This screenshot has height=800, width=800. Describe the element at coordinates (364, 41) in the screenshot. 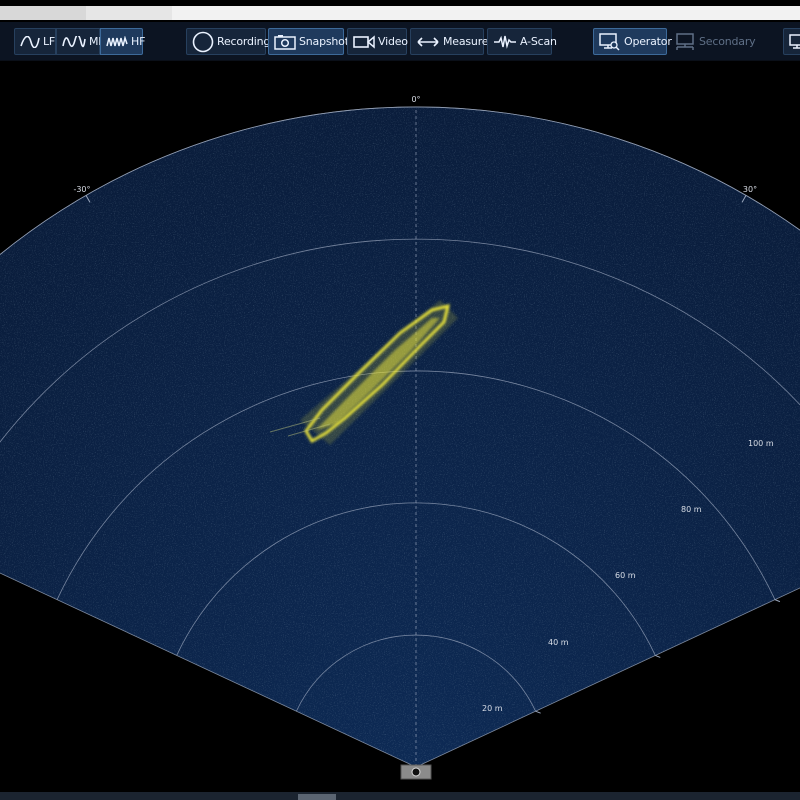

I see `video-camera-icon` at that location.